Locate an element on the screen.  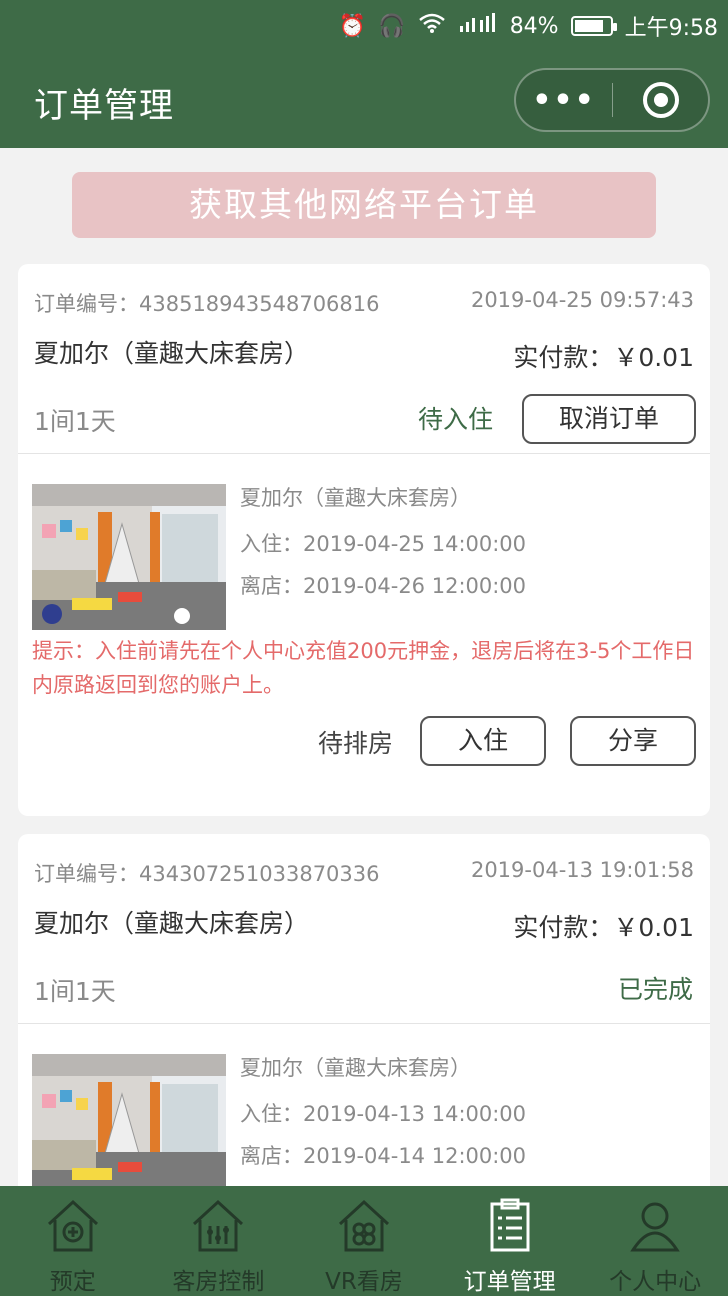
bottom-tab-bar: 预定 客房控制 VR看房 订单管理 个人中心 is located at coordinates (364, 1241).